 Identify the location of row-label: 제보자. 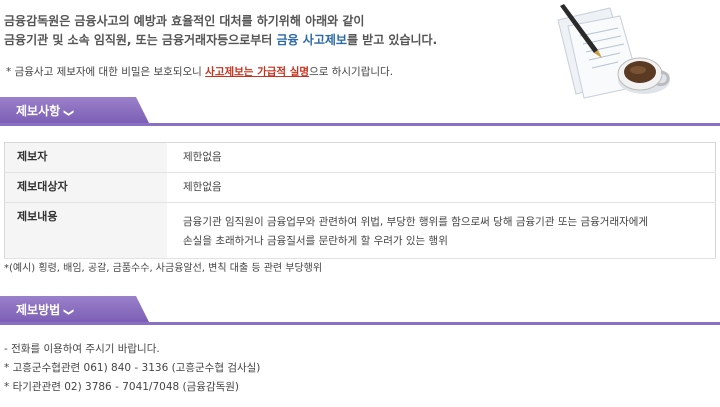
(85, 157).